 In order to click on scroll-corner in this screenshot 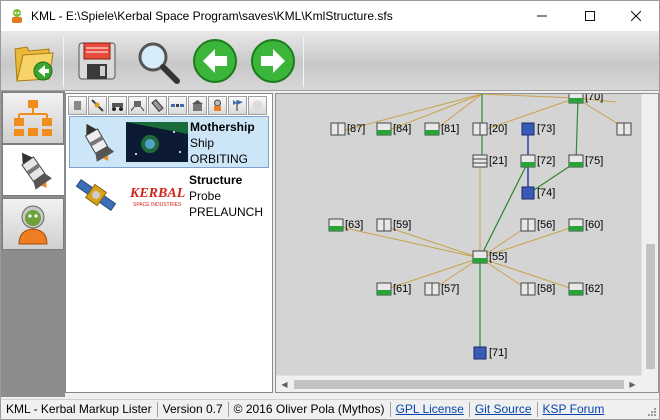, I will do `click(649, 383)`.